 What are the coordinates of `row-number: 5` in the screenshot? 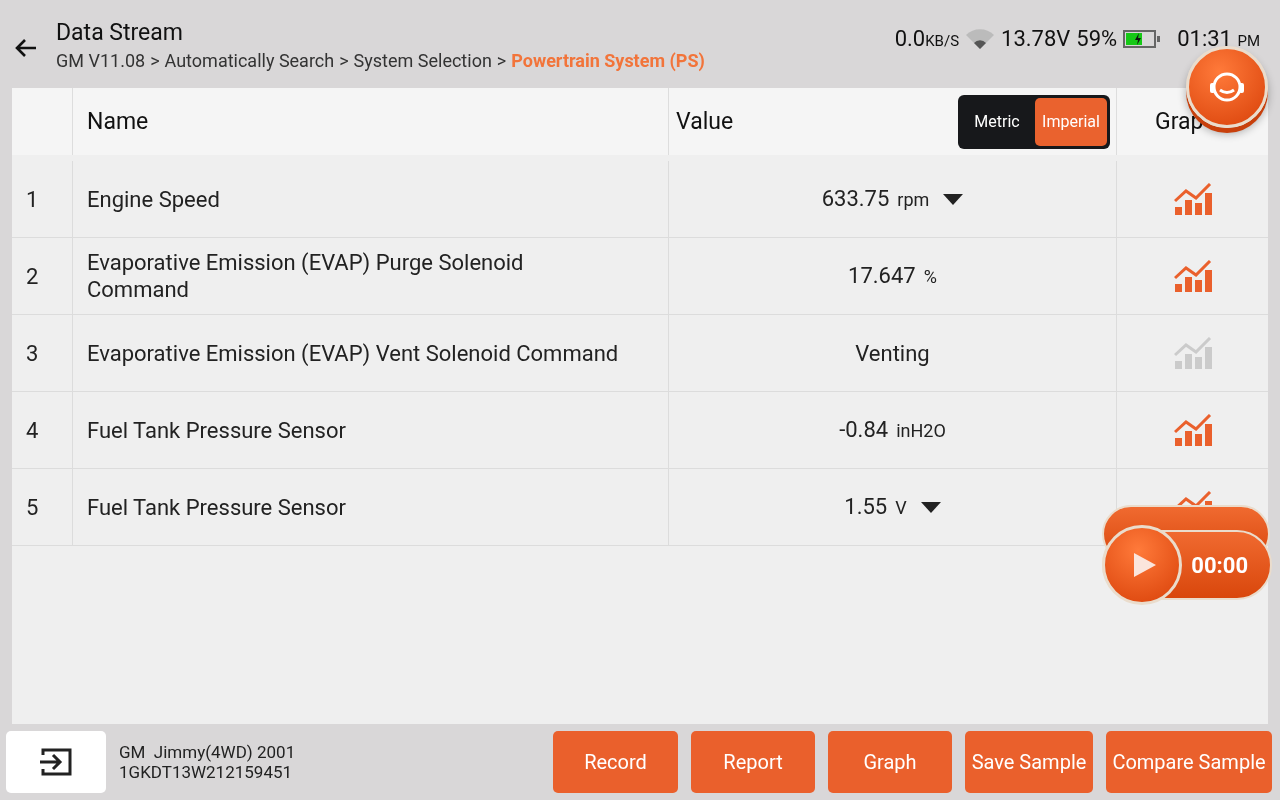 It's located at (32, 507).